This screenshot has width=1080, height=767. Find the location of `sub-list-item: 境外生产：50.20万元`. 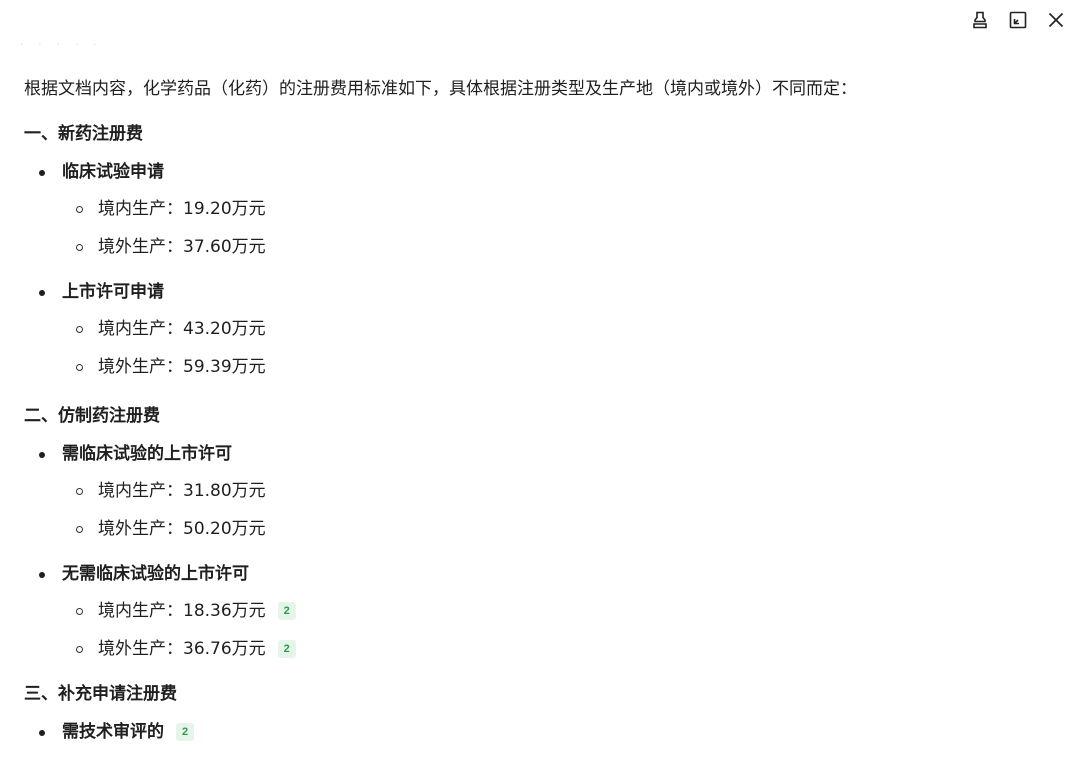

sub-list-item: 境外生产：50.20万元 is located at coordinates (542, 529).